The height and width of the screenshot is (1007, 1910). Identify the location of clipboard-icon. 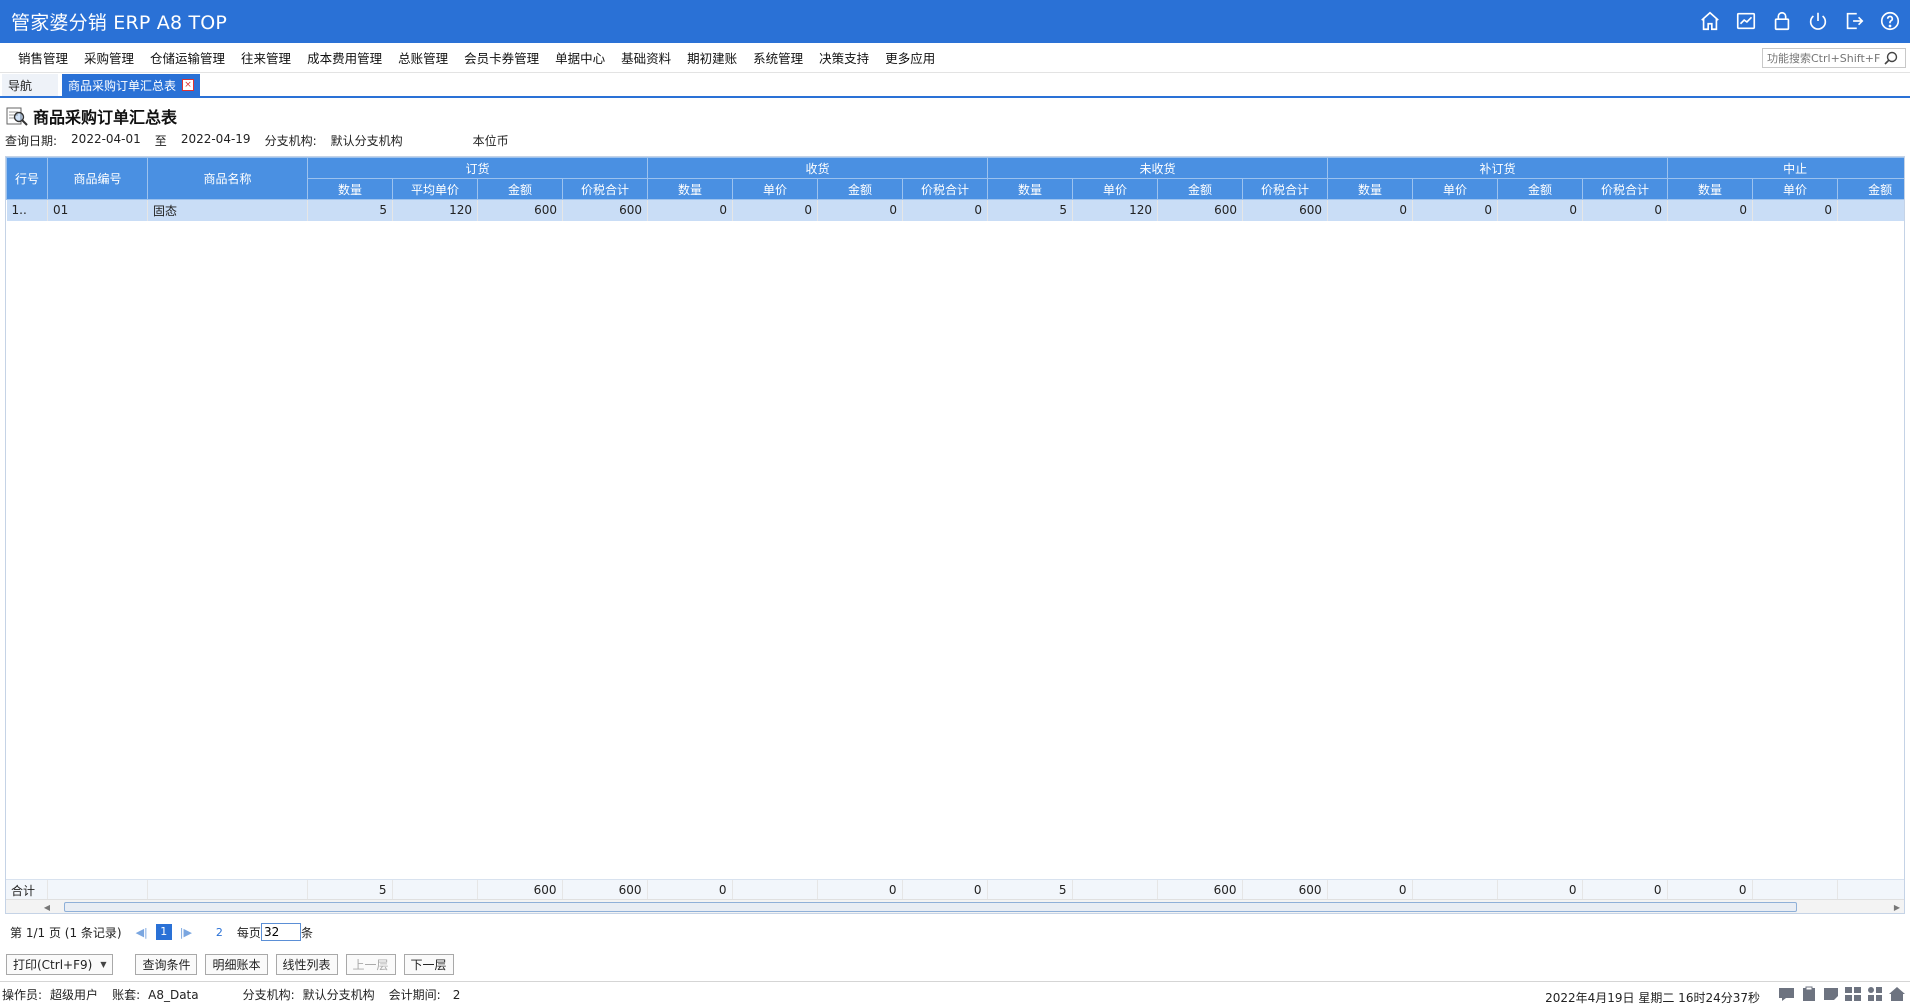
(1809, 994).